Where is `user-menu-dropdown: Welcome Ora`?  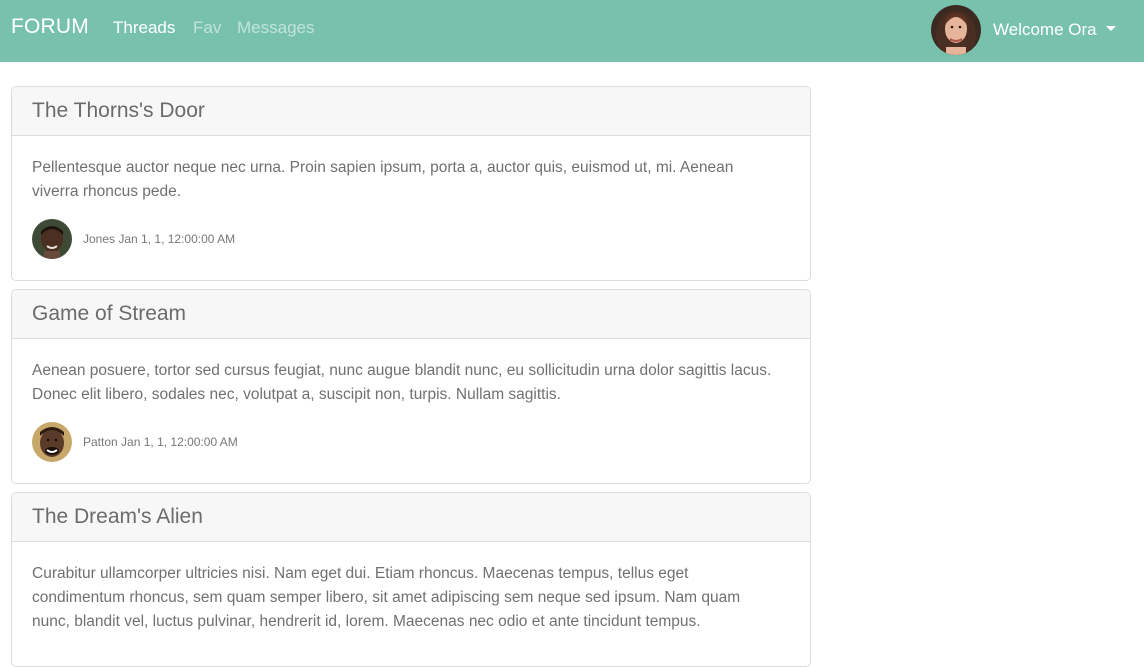 user-menu-dropdown: Welcome Ora is located at coordinates (1023, 30).